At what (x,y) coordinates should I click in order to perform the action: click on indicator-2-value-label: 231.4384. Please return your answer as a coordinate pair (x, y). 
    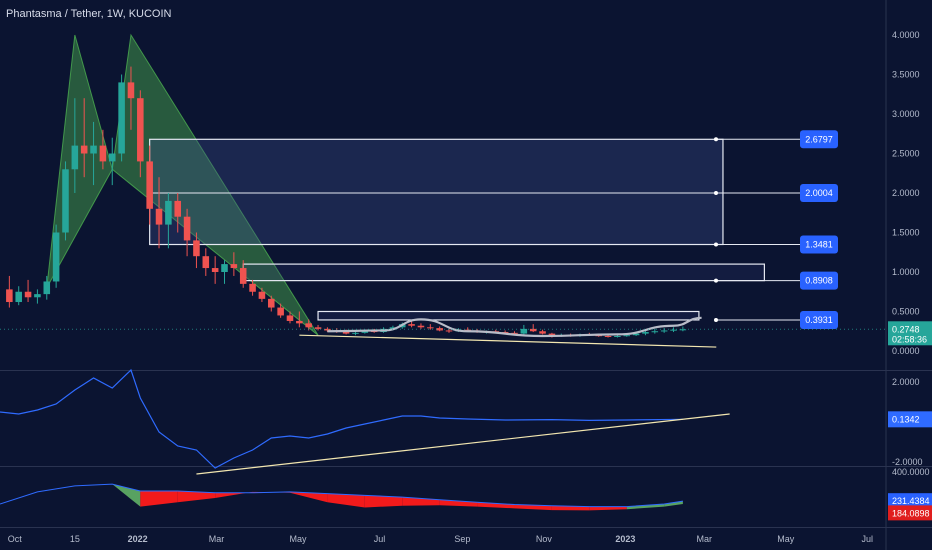
    Looking at the image, I should click on (911, 501).